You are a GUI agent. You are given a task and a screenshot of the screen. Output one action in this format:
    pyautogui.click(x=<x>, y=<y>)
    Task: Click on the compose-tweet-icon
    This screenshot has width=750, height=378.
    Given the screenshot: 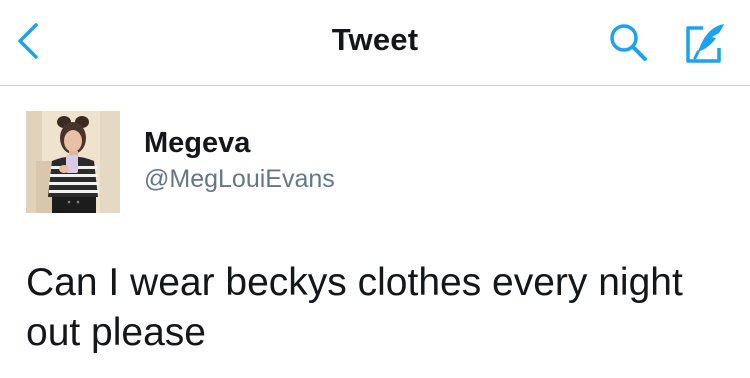 What is the action you would take?
    pyautogui.click(x=705, y=43)
    